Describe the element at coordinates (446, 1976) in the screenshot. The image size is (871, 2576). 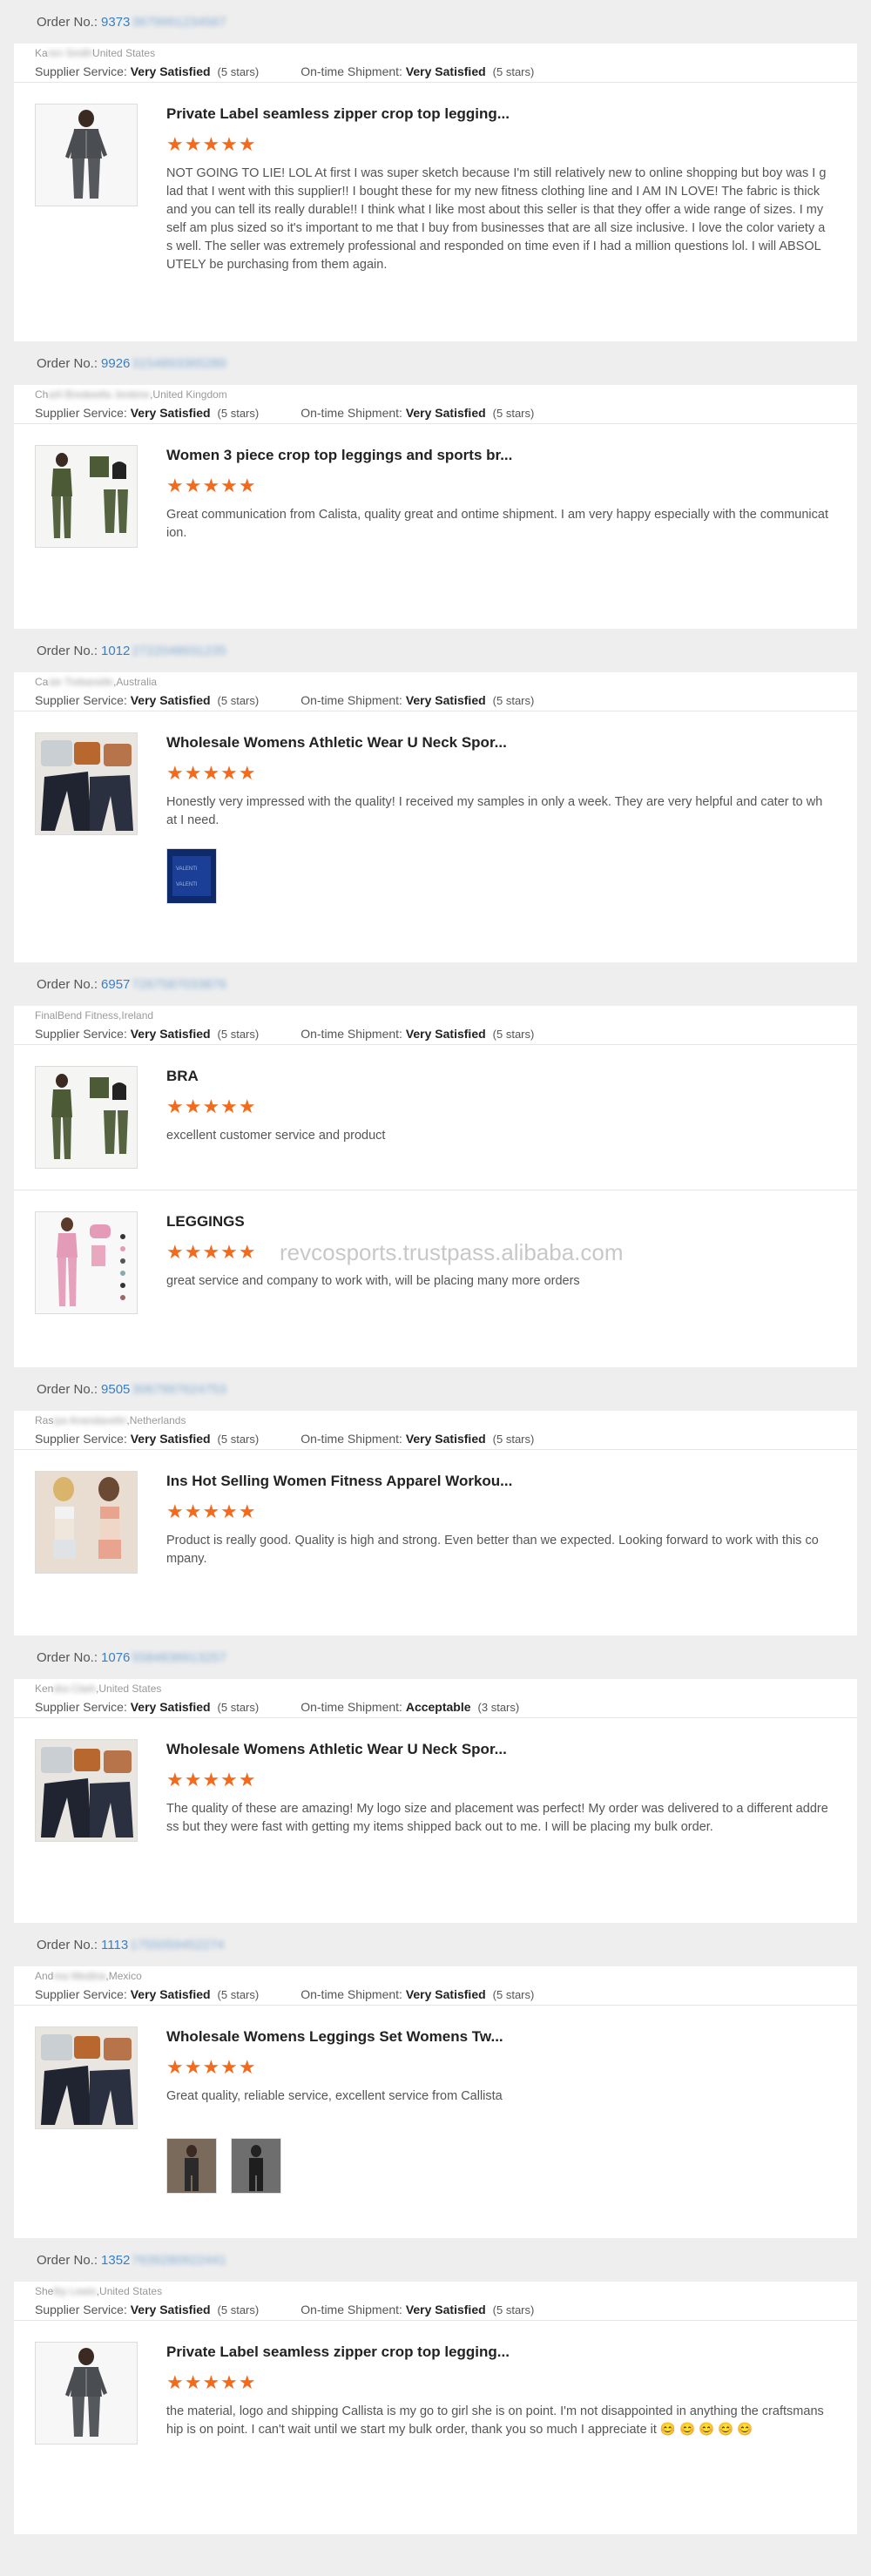
I see `buyer-name-country: Andrea Medina,Mexico` at that location.